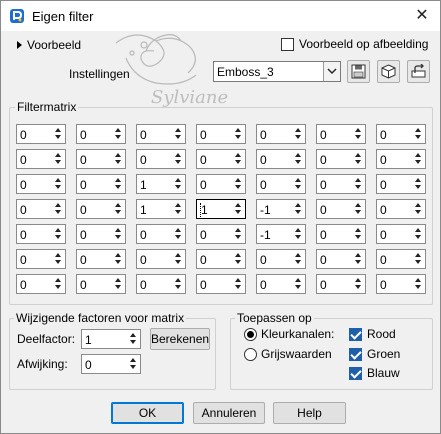 Image resolution: width=441 pixels, height=434 pixels. Describe the element at coordinates (49, 44) in the screenshot. I see `preview-toggle: Voorbeeld` at that location.